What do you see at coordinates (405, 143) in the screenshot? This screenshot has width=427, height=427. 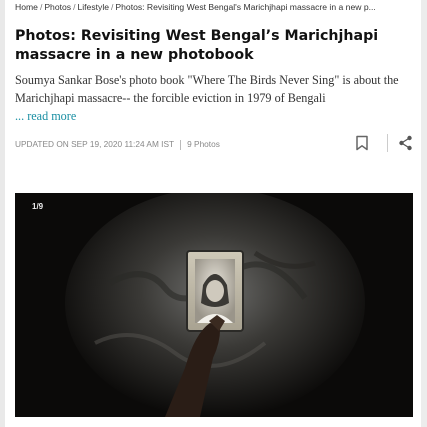 I see `share-icon` at bounding box center [405, 143].